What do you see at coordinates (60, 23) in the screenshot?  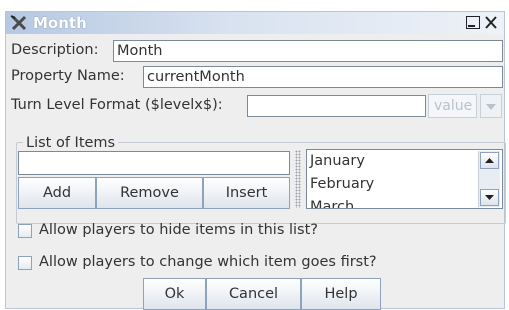 I see `window-title: Month` at bounding box center [60, 23].